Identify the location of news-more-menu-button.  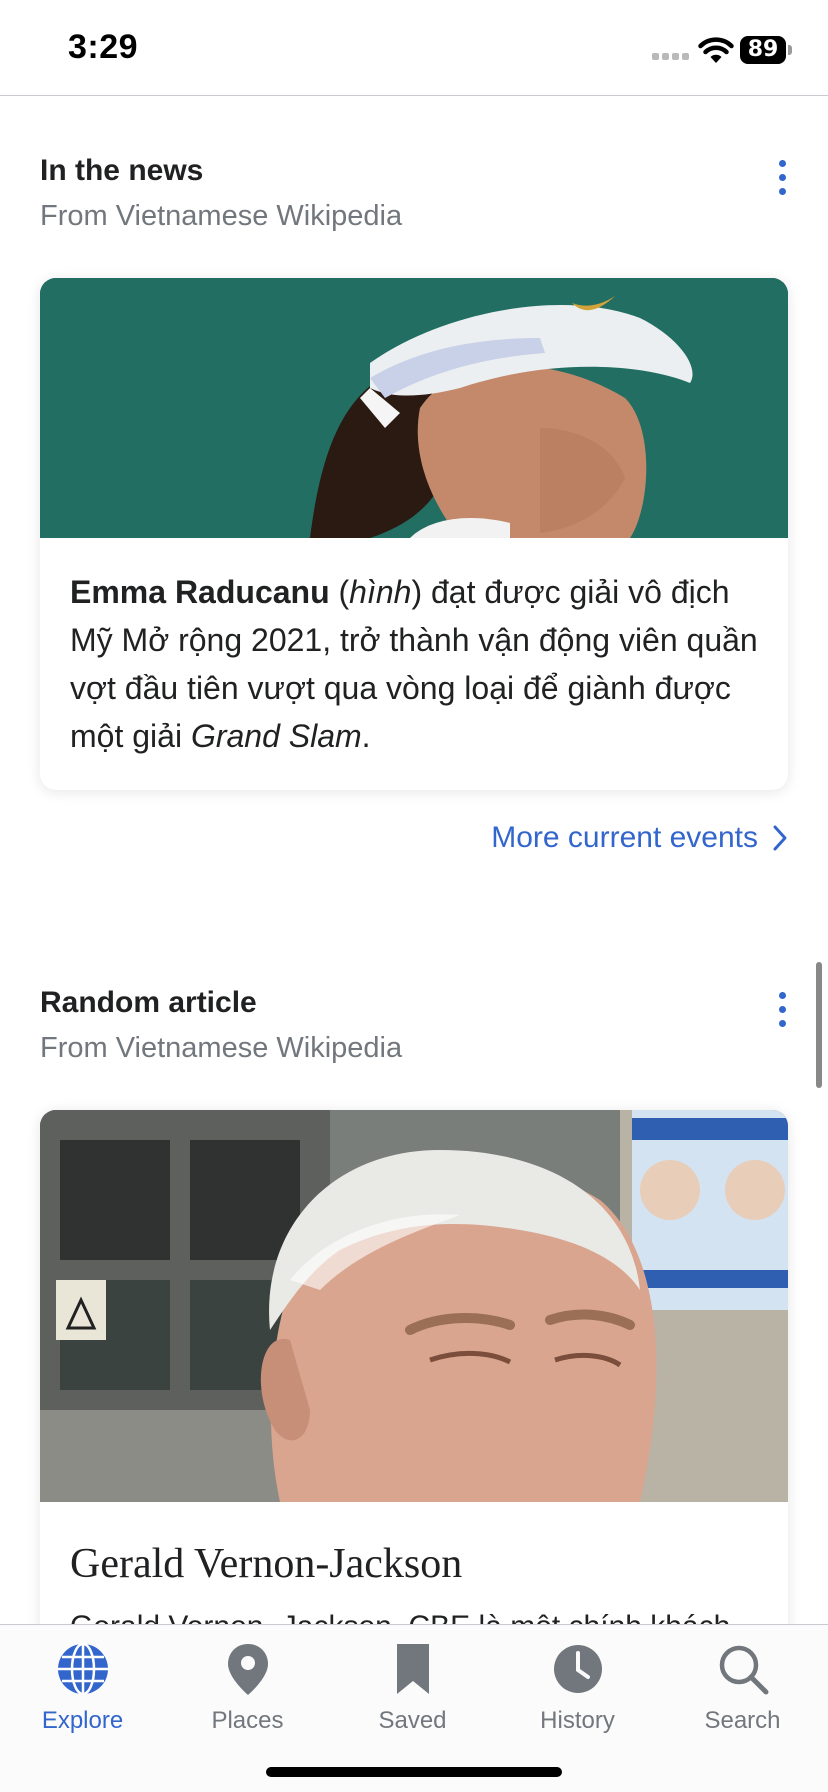
(782, 178).